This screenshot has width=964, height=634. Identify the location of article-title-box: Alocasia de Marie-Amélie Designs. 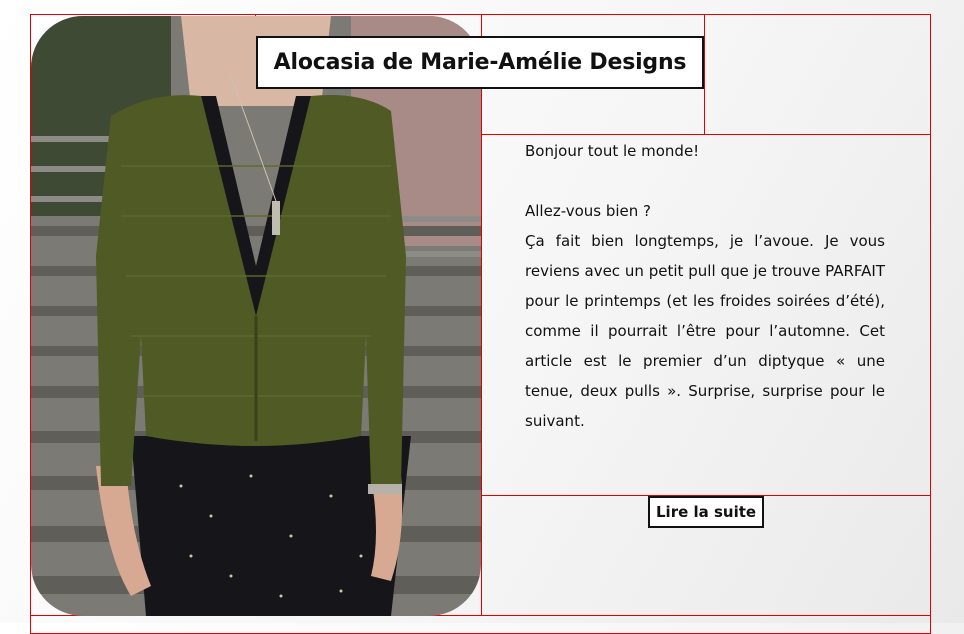
(480, 62).